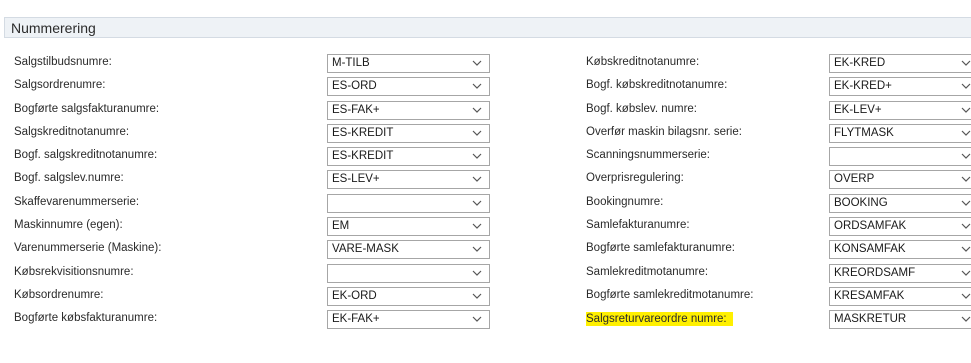 The image size is (971, 363). I want to click on field-label: Scanningsnummerserie:, so click(648, 155).